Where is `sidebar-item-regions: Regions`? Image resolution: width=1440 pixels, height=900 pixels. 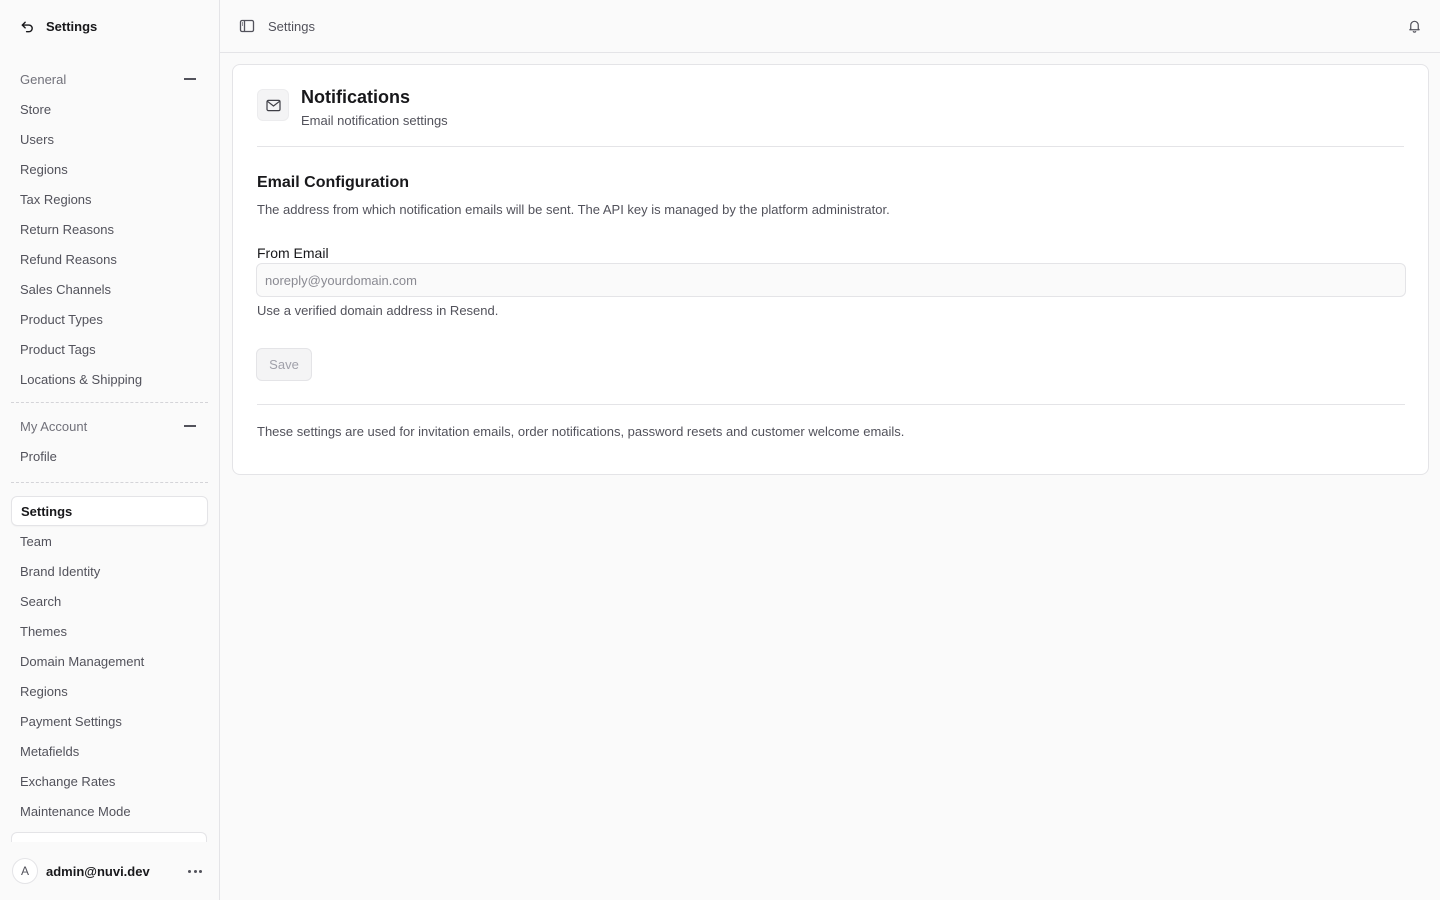
sidebar-item-regions: Regions is located at coordinates (109, 169).